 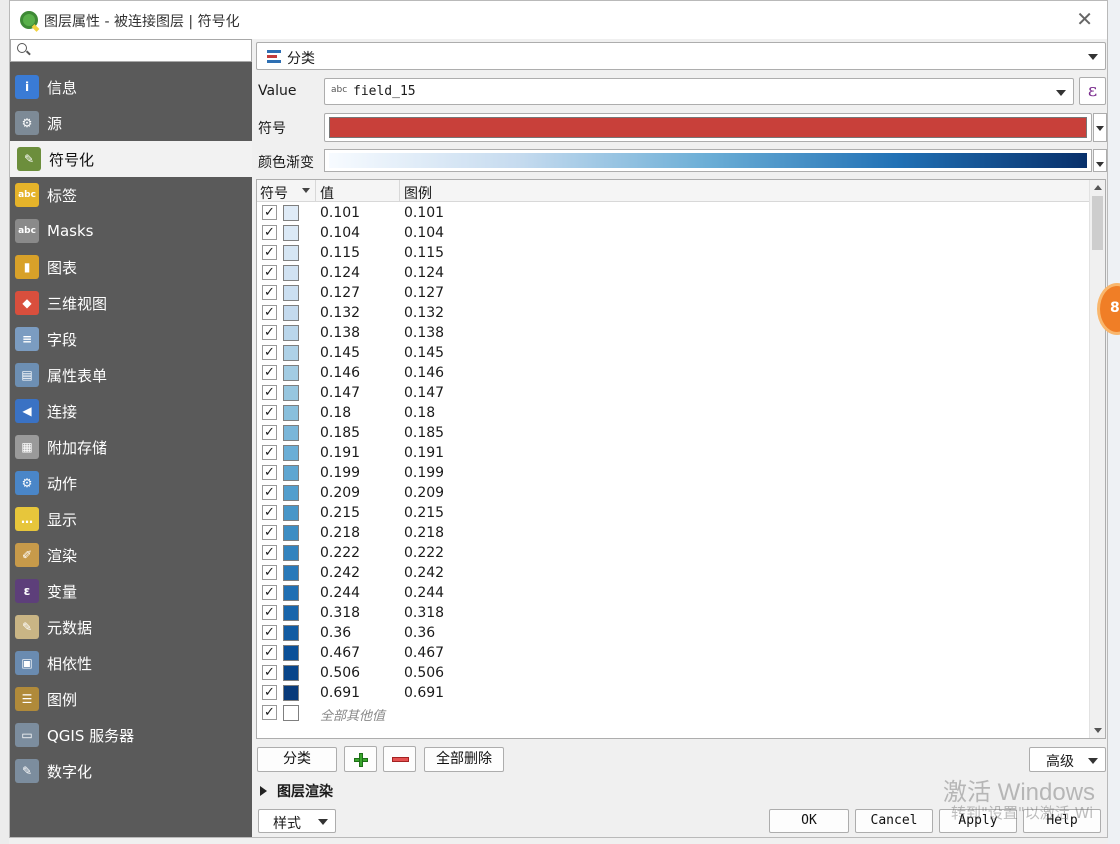 I want to click on sidebar-item: abc 标签, so click(x=131, y=195).